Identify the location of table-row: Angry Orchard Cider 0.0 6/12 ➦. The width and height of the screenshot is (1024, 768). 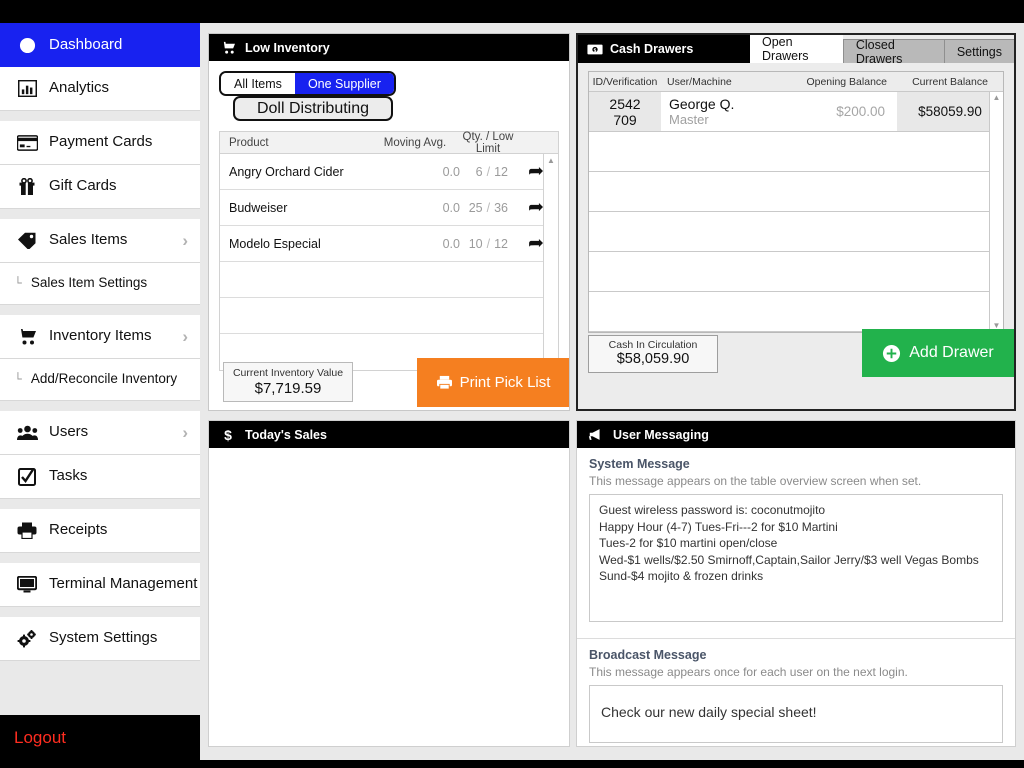
(389, 172).